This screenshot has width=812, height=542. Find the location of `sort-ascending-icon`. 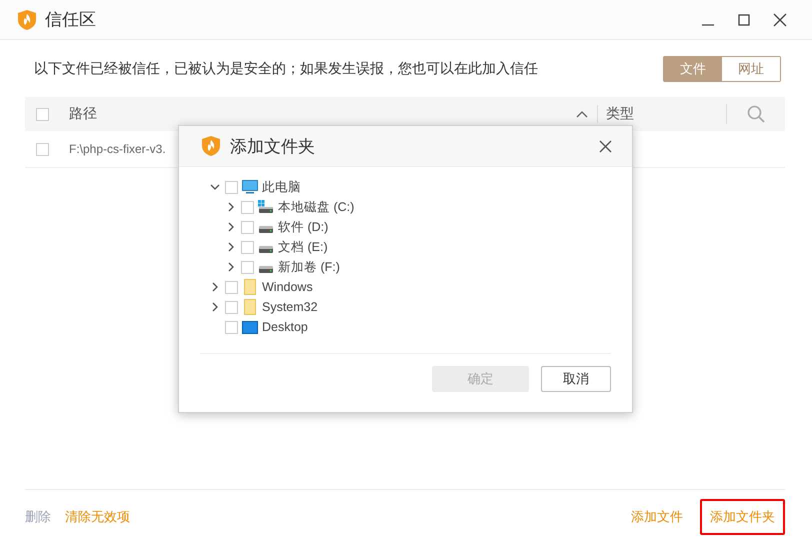

sort-ascending-icon is located at coordinates (582, 114).